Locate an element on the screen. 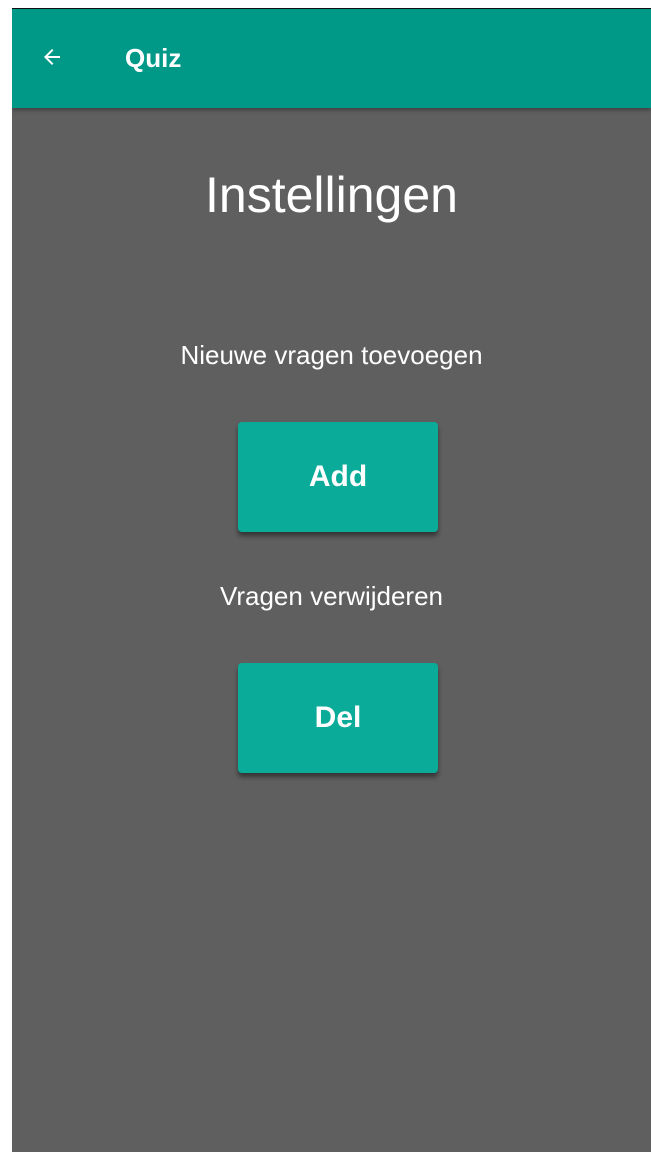  arrow-left-icon is located at coordinates (52, 59).